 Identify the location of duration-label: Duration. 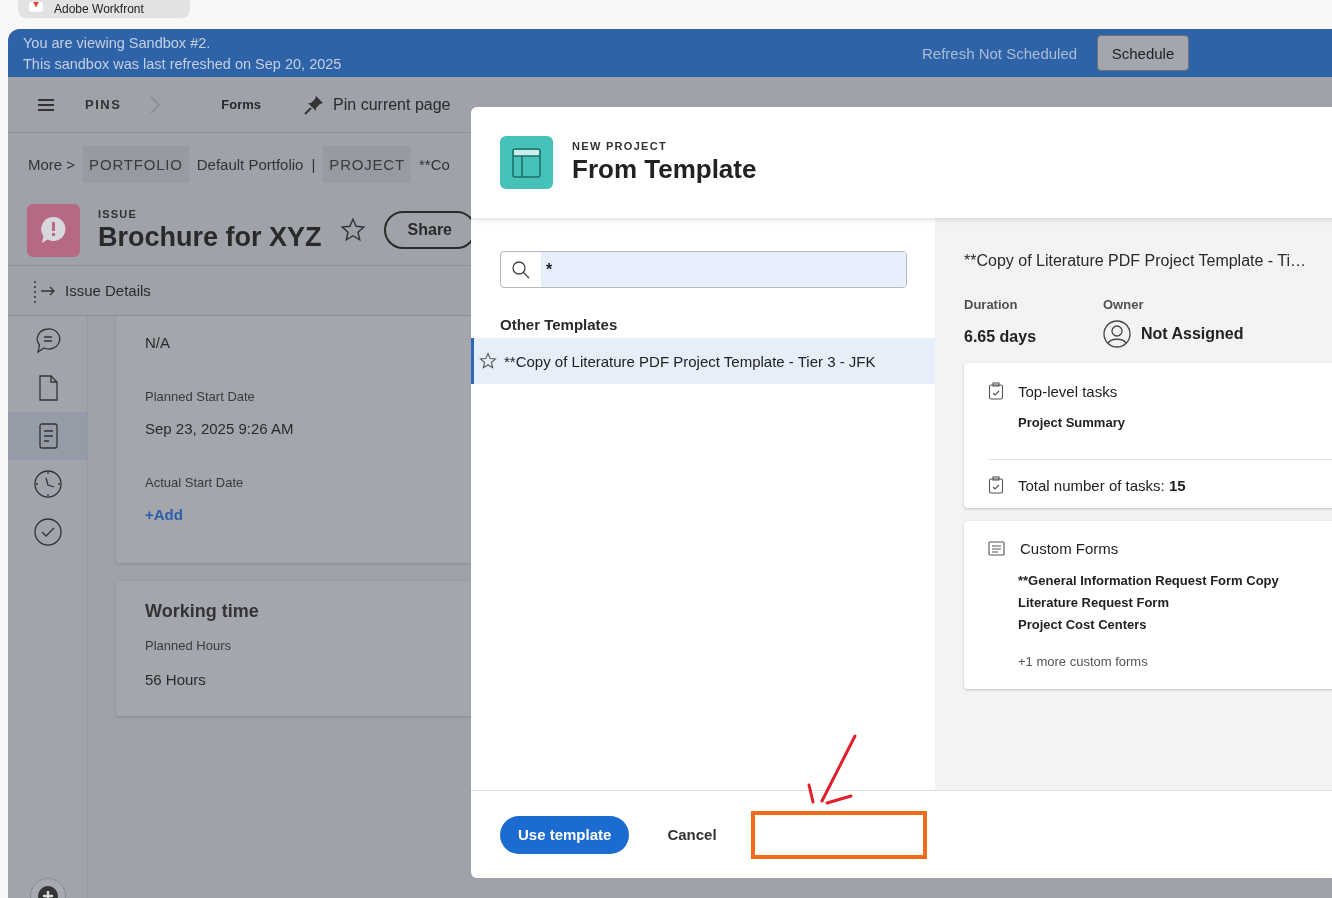
(991, 304).